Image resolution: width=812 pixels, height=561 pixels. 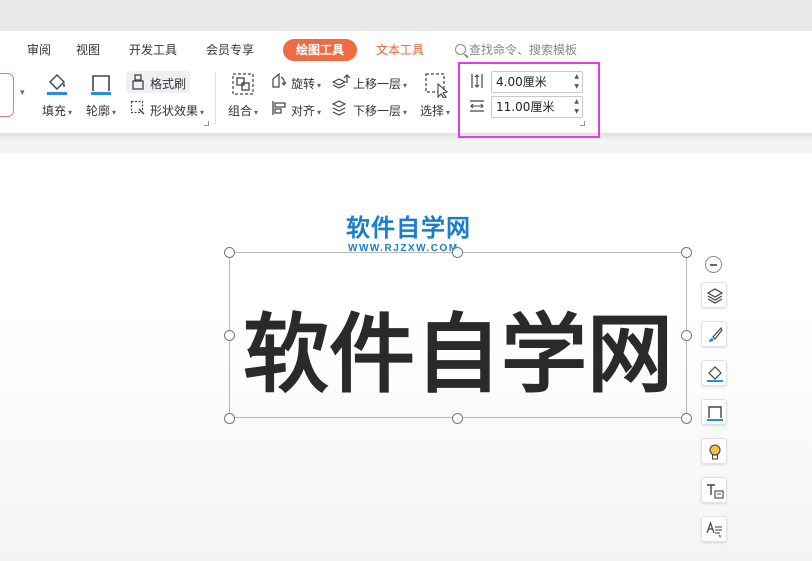 I want to click on outline-caret: ▾, so click(x=114, y=112).